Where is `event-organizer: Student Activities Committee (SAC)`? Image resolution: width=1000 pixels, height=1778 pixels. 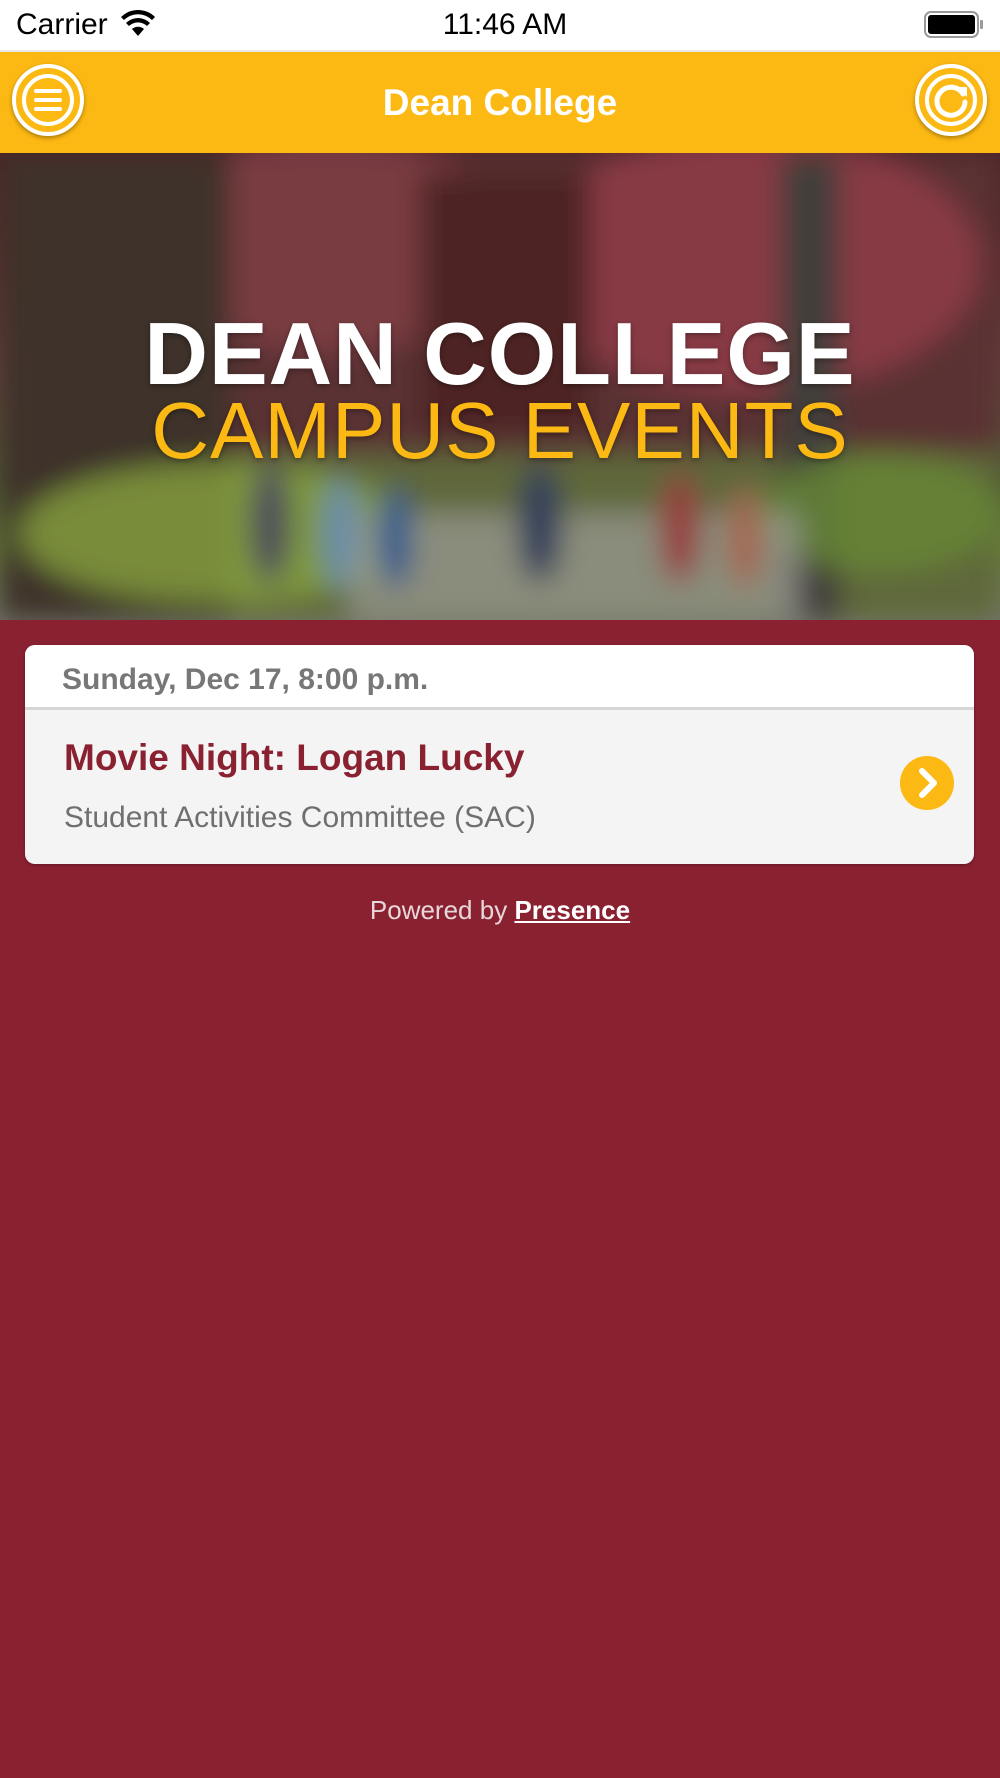 event-organizer: Student Activities Committee (SAC) is located at coordinates (300, 817).